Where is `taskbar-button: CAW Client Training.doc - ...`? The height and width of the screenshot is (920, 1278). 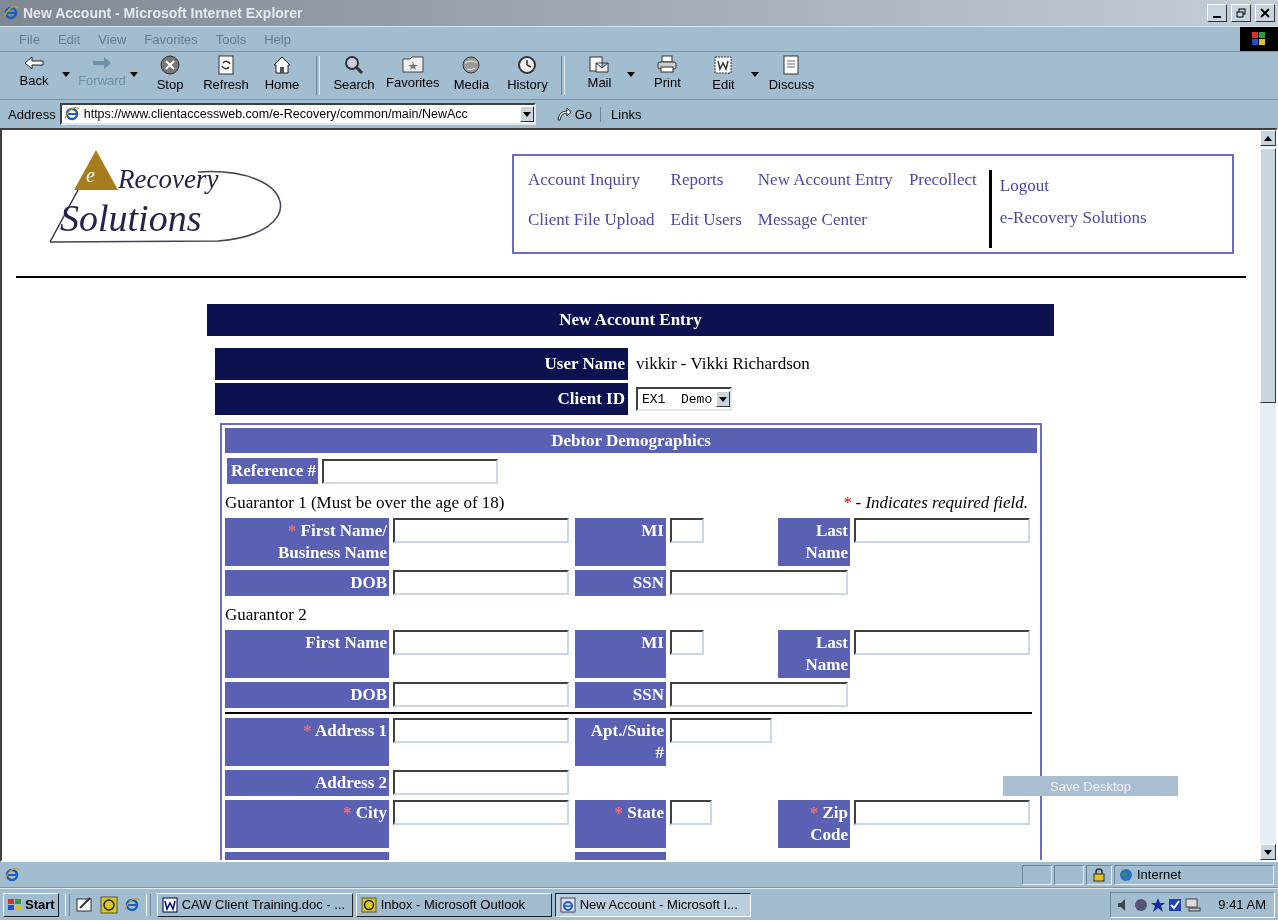 taskbar-button: CAW Client Training.doc - ... is located at coordinates (254, 904).